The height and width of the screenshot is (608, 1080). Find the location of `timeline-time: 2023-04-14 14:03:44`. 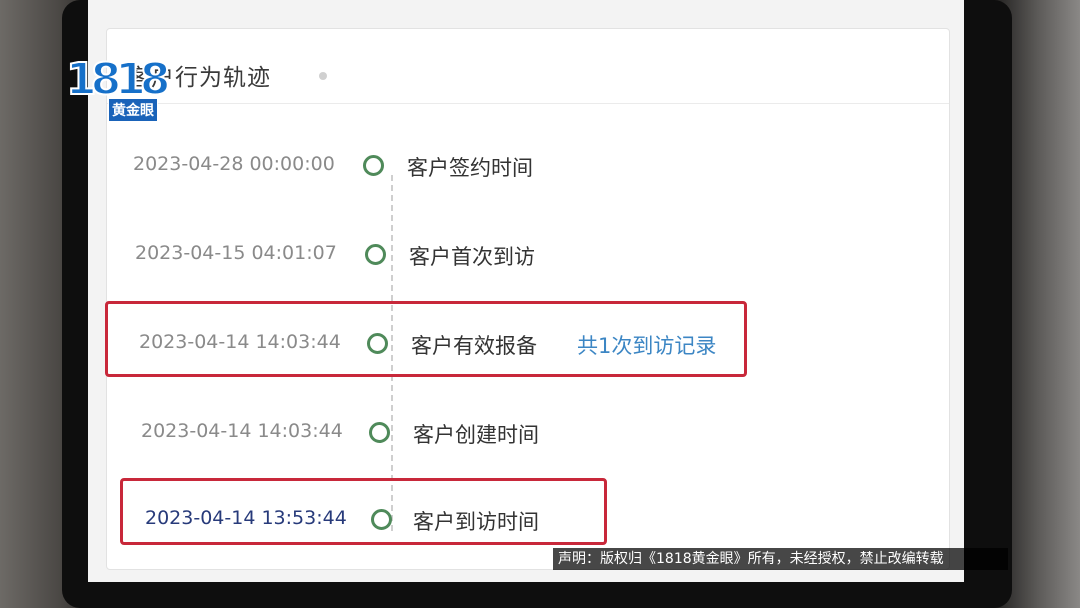

timeline-time: 2023-04-14 14:03:44 is located at coordinates (242, 431).